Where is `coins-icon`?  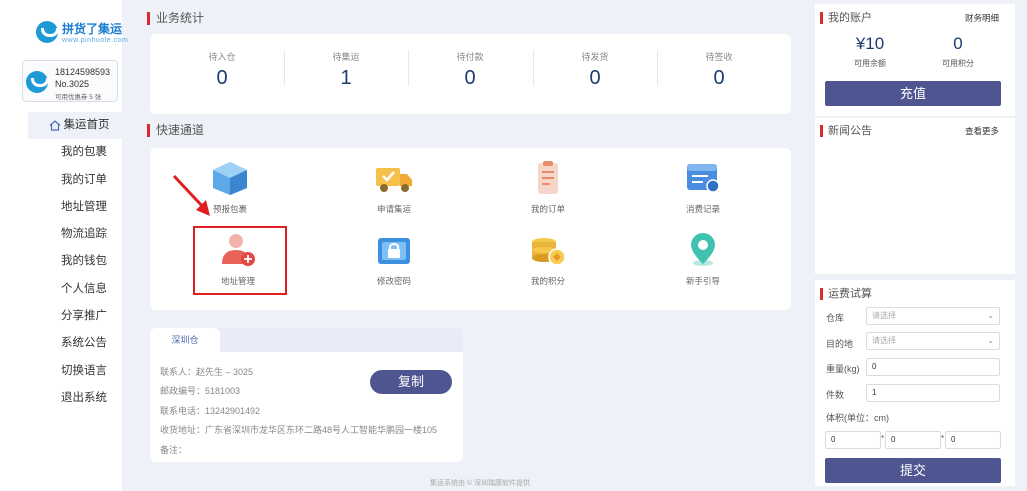
coins-icon is located at coordinates (549, 252).